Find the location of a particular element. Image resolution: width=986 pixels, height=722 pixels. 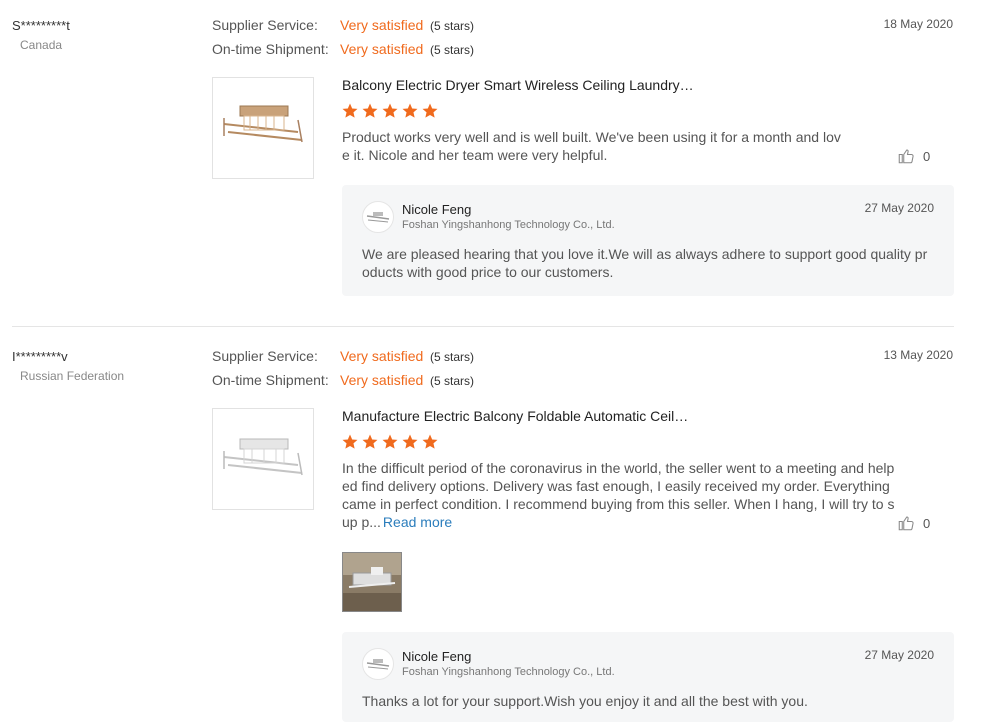

review-photo-image is located at coordinates (372, 582).